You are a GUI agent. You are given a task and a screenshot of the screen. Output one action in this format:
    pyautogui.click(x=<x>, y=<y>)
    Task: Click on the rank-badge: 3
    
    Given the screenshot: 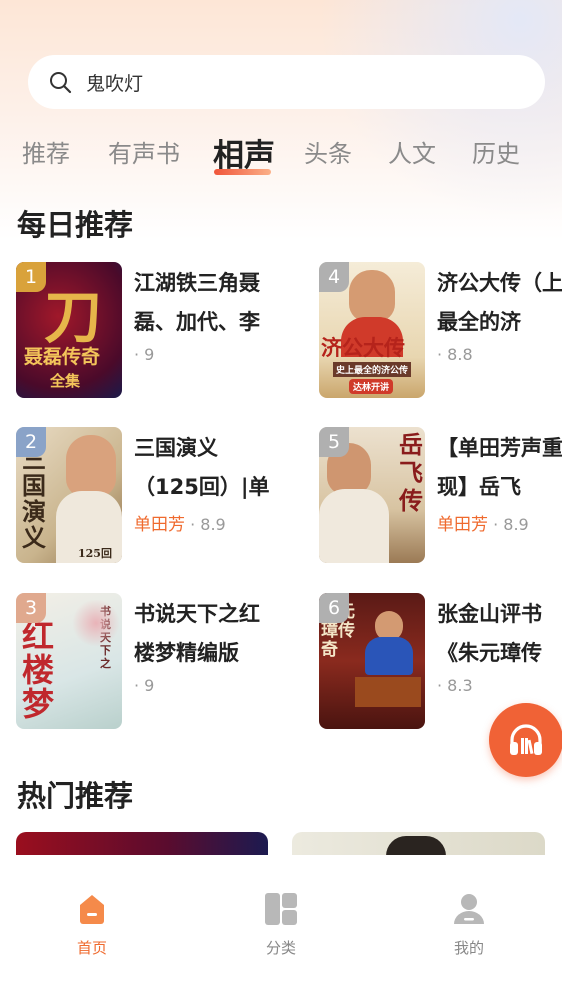 What is the action you would take?
    pyautogui.click(x=31, y=608)
    